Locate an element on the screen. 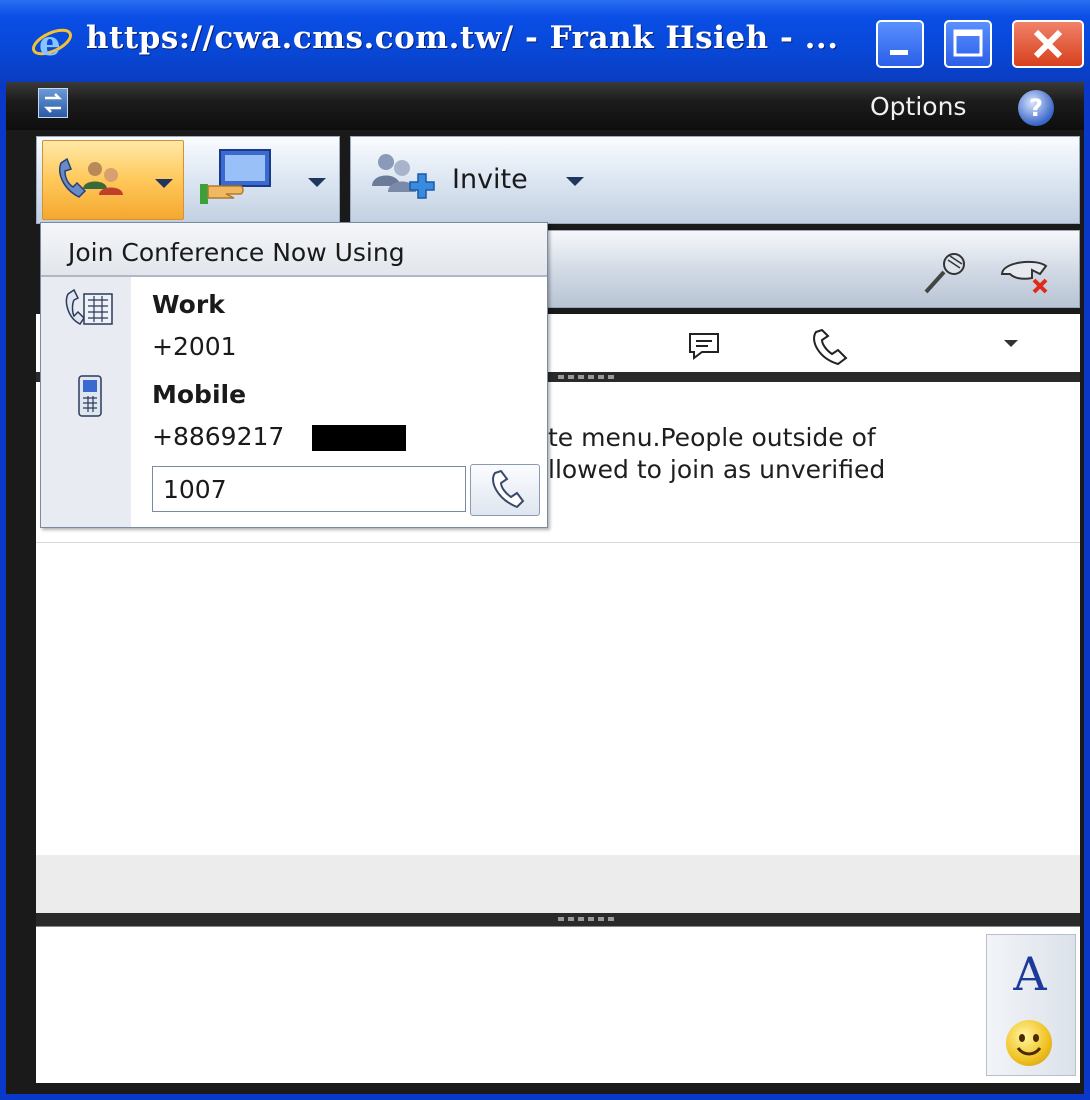  conversation-line-1: te menu.People outside of is located at coordinates (712, 437).